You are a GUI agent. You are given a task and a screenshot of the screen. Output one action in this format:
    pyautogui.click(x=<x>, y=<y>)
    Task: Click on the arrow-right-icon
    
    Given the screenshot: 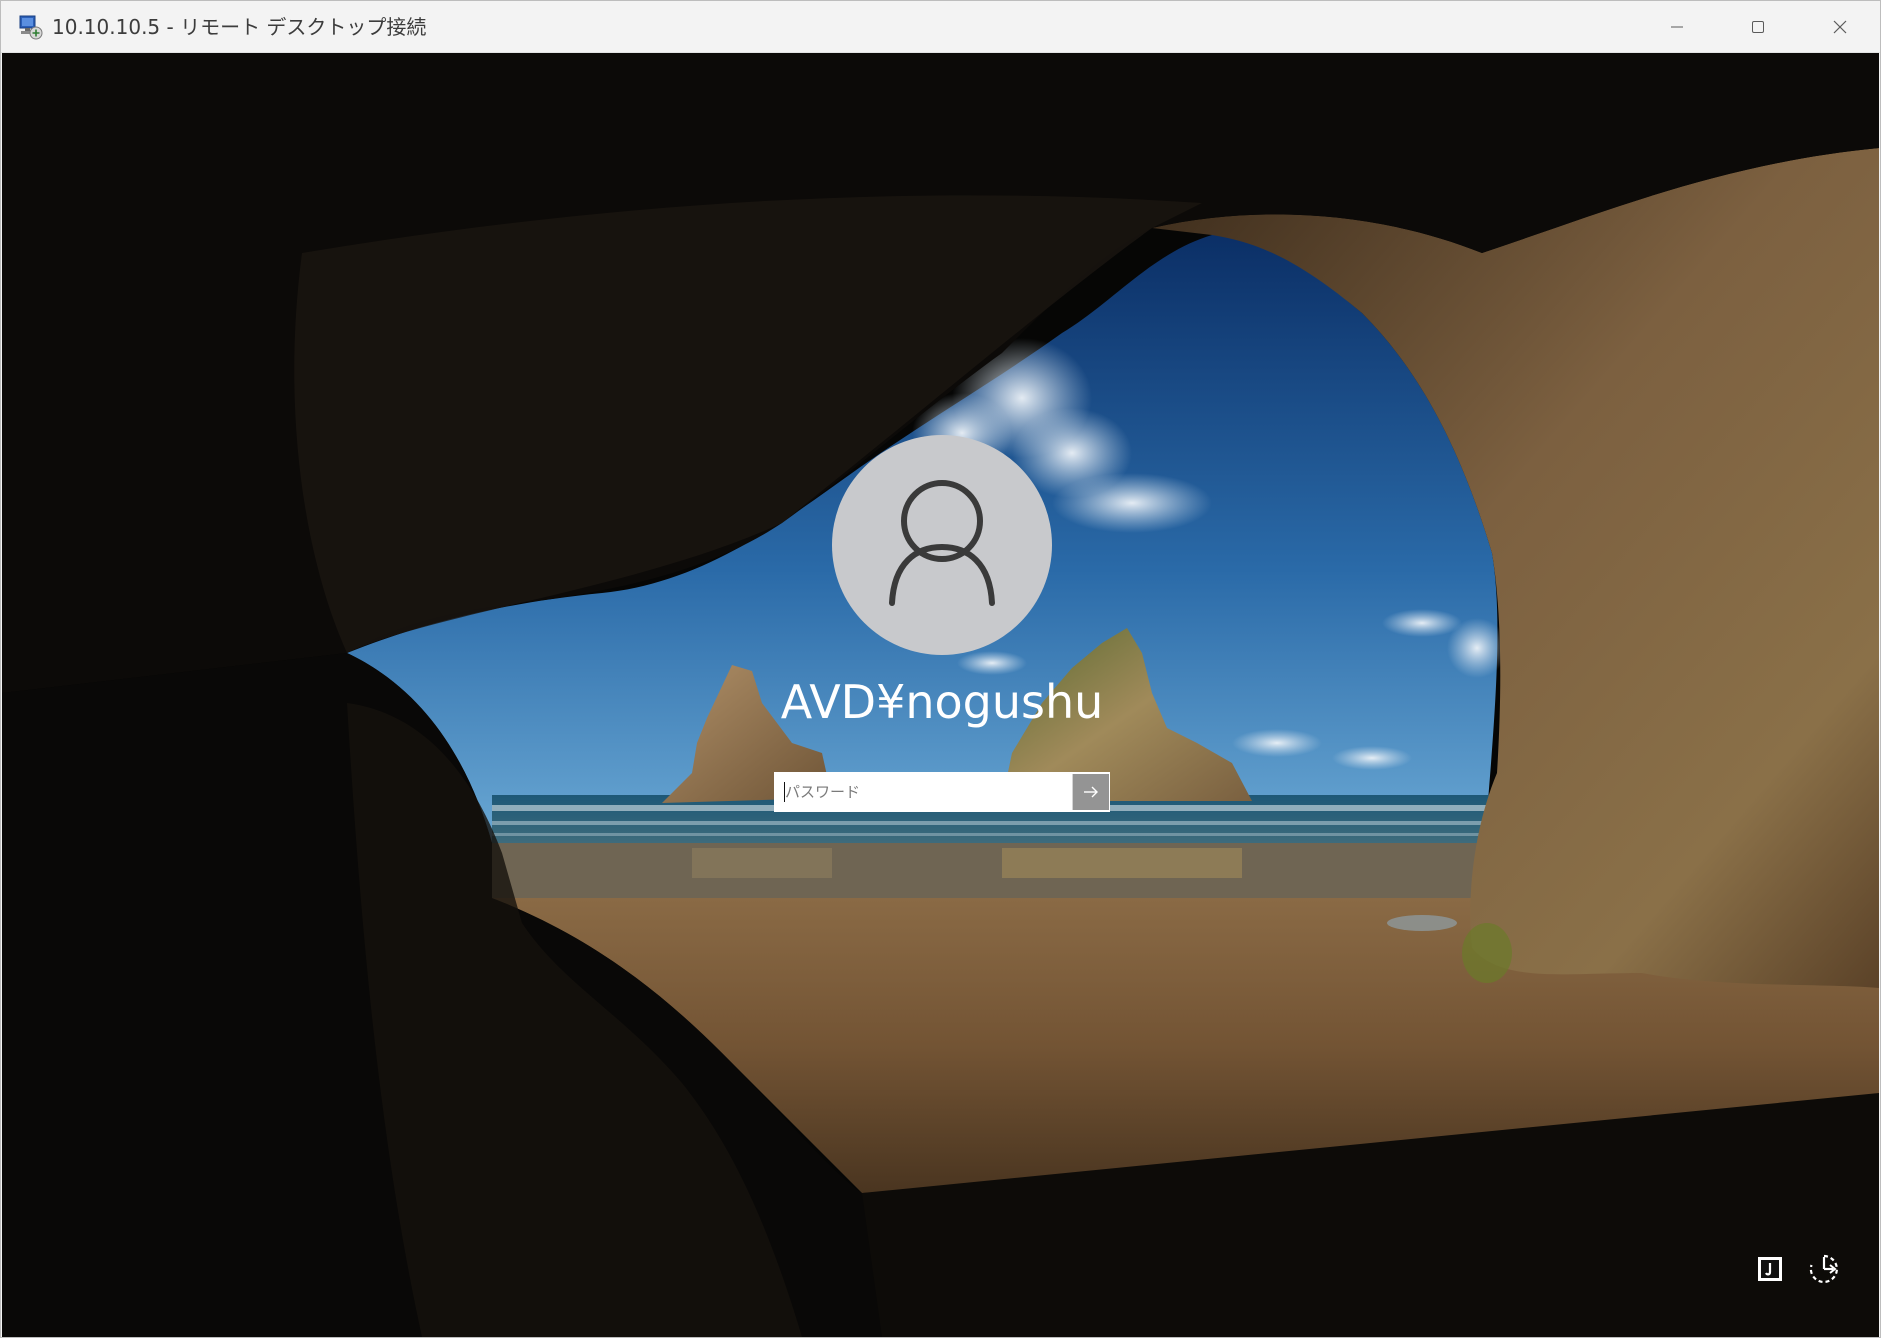 What is the action you would take?
    pyautogui.click(x=1091, y=792)
    